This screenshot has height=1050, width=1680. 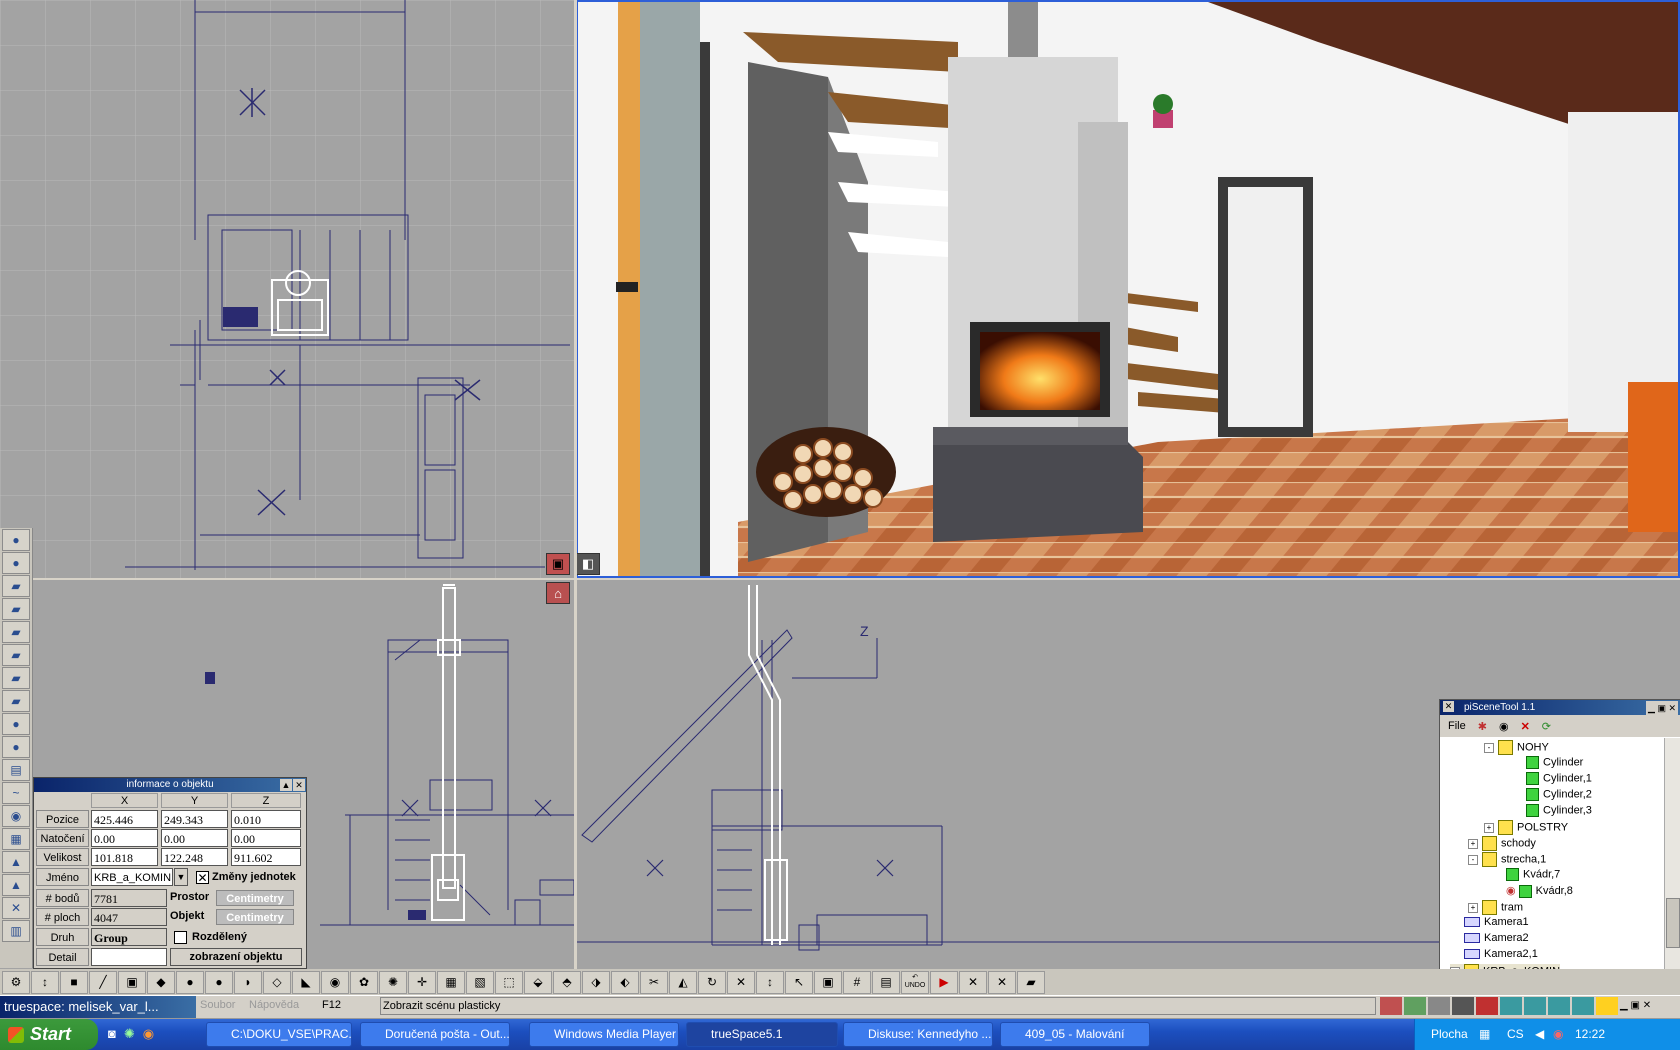 I want to click on chevron-down-icon: ▼, so click(x=181, y=877).